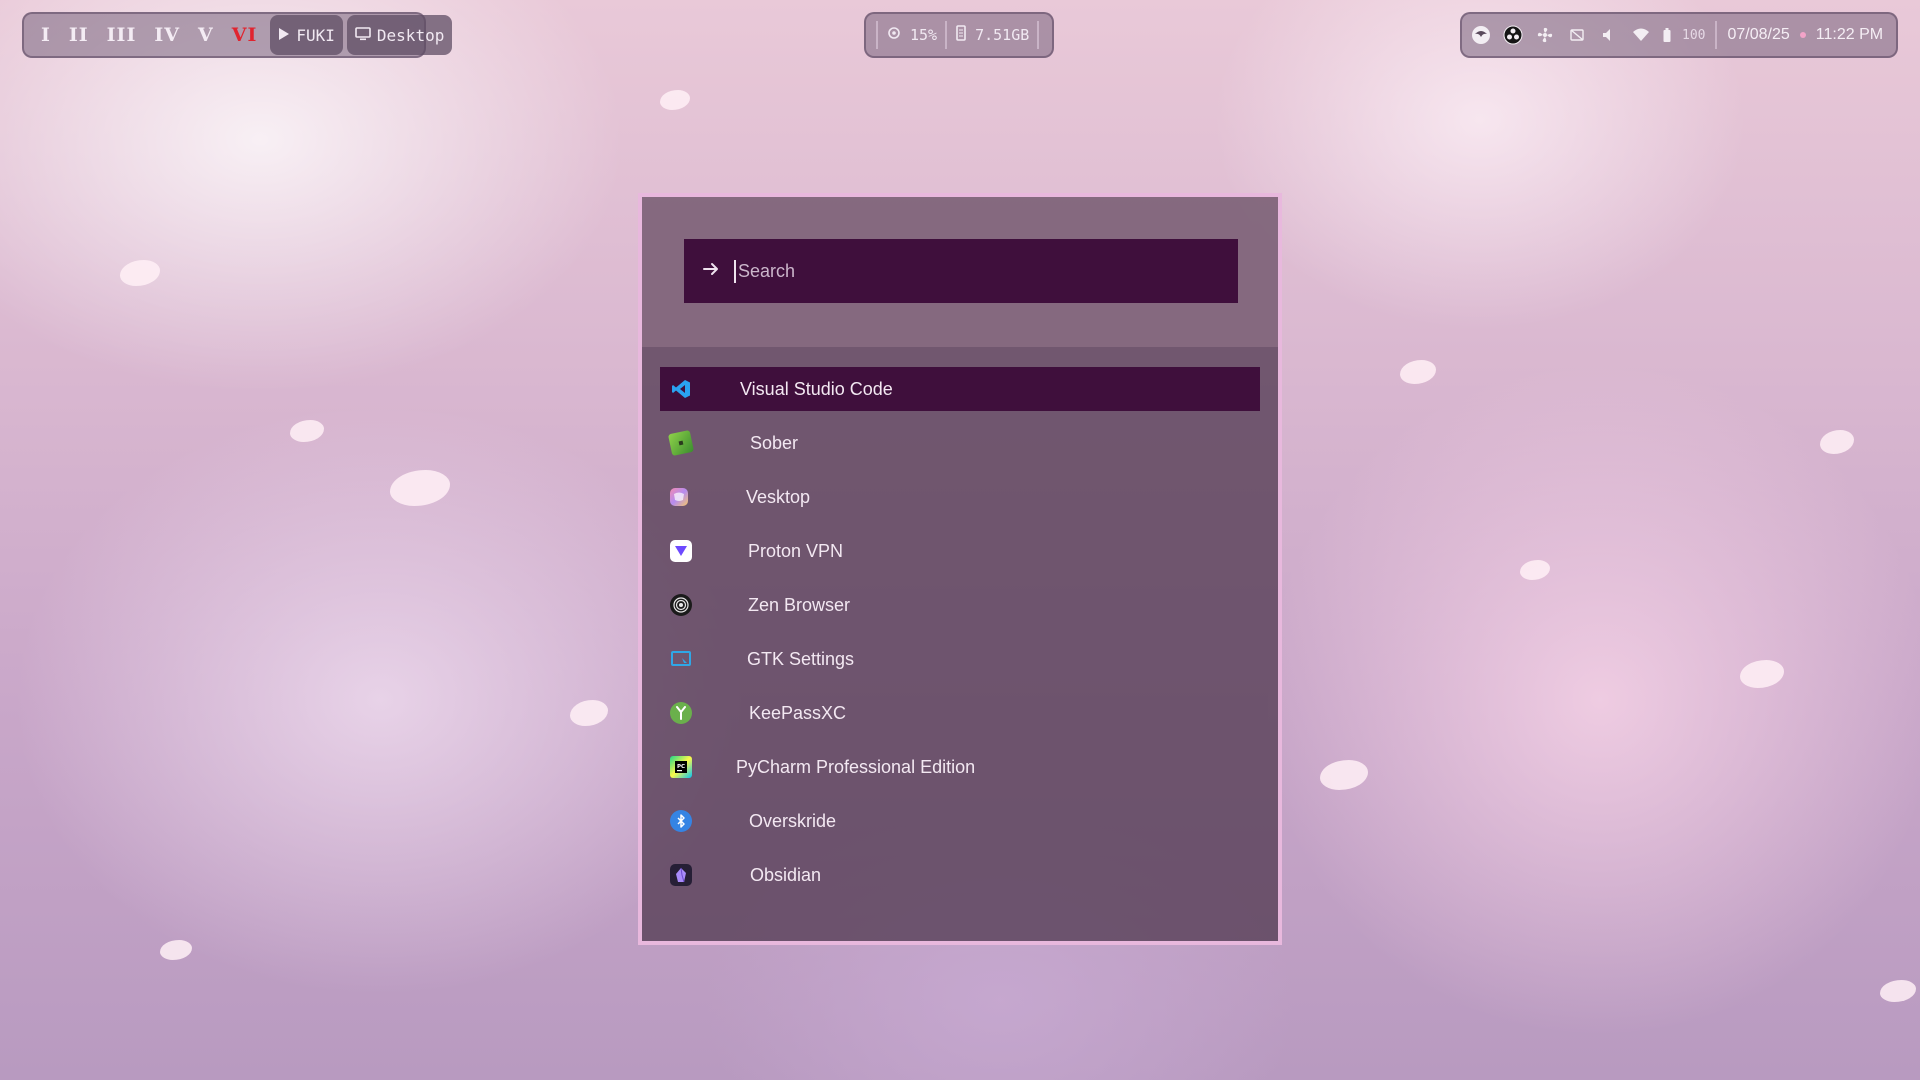 The image size is (1920, 1080). Describe the element at coordinates (1849, 34) in the screenshot. I see `time-label: 11:22 PM` at that location.